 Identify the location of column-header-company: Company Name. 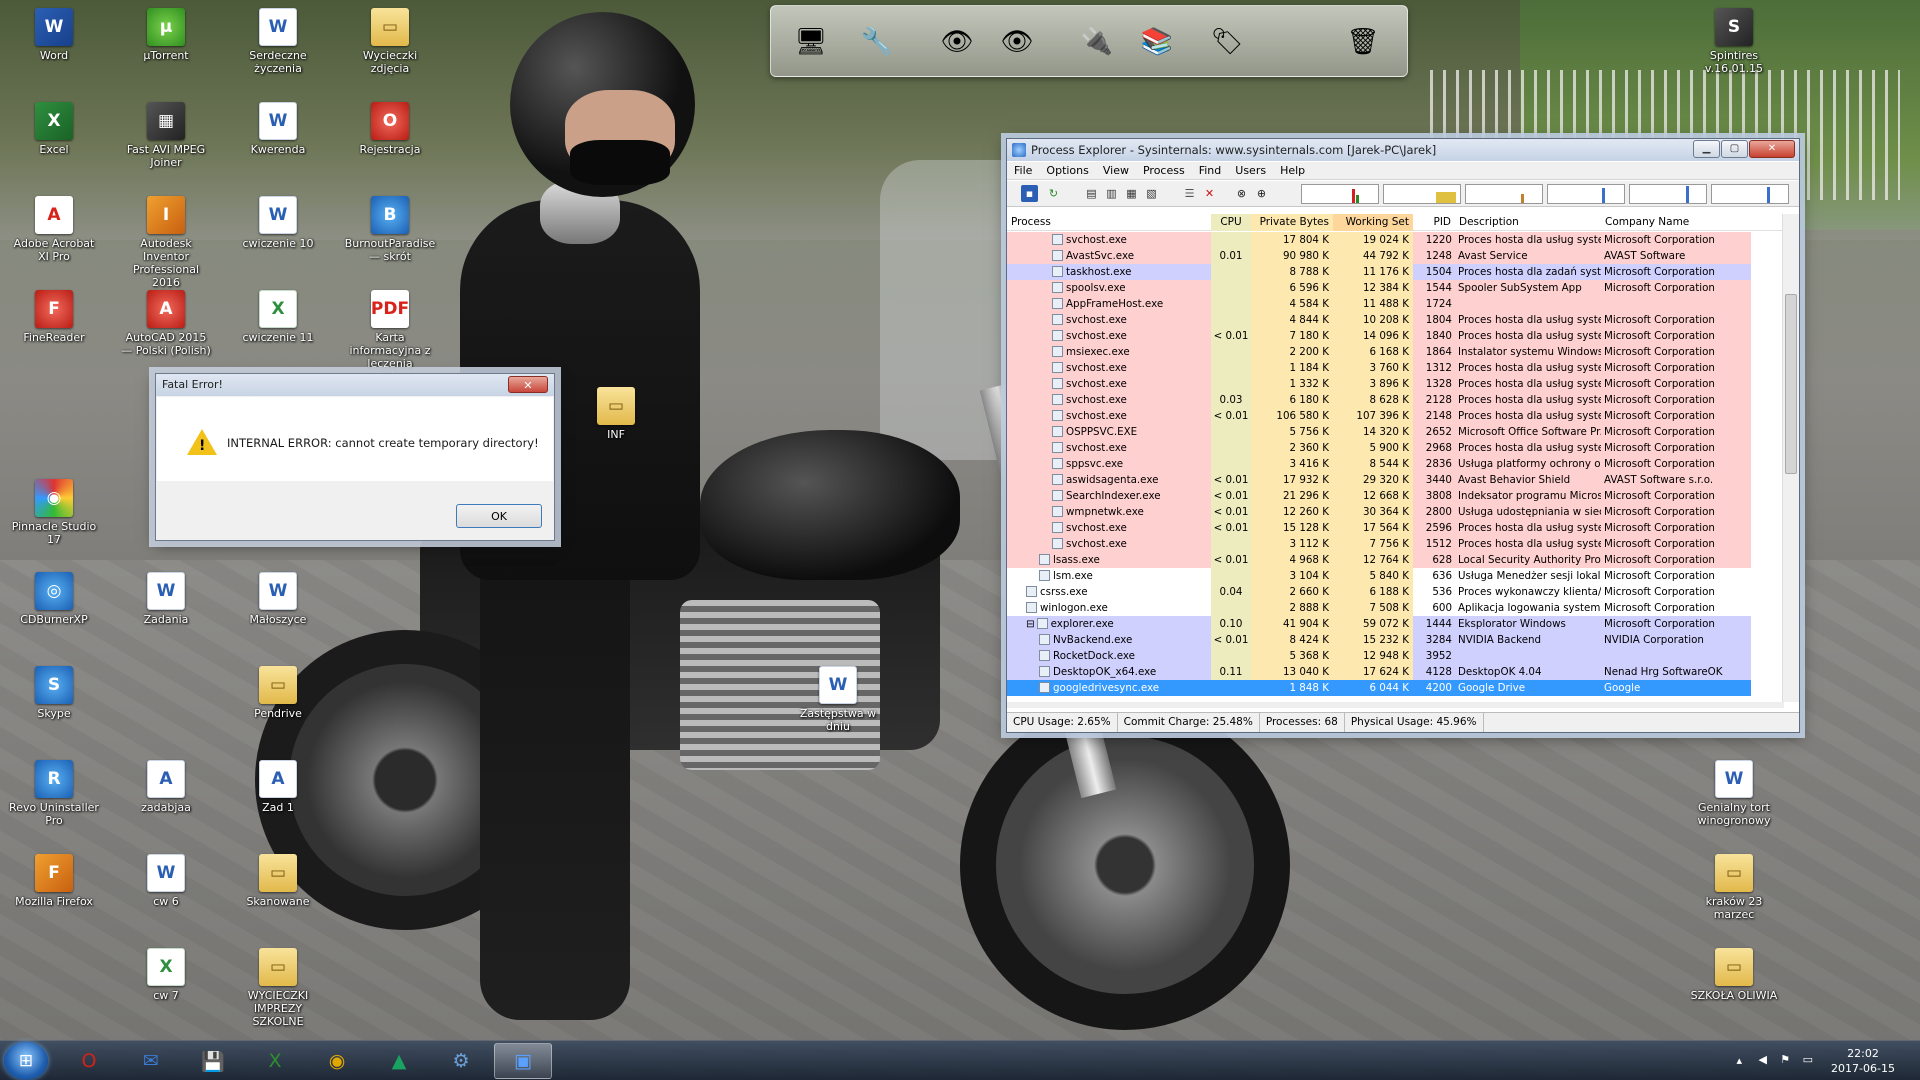
(1676, 222).